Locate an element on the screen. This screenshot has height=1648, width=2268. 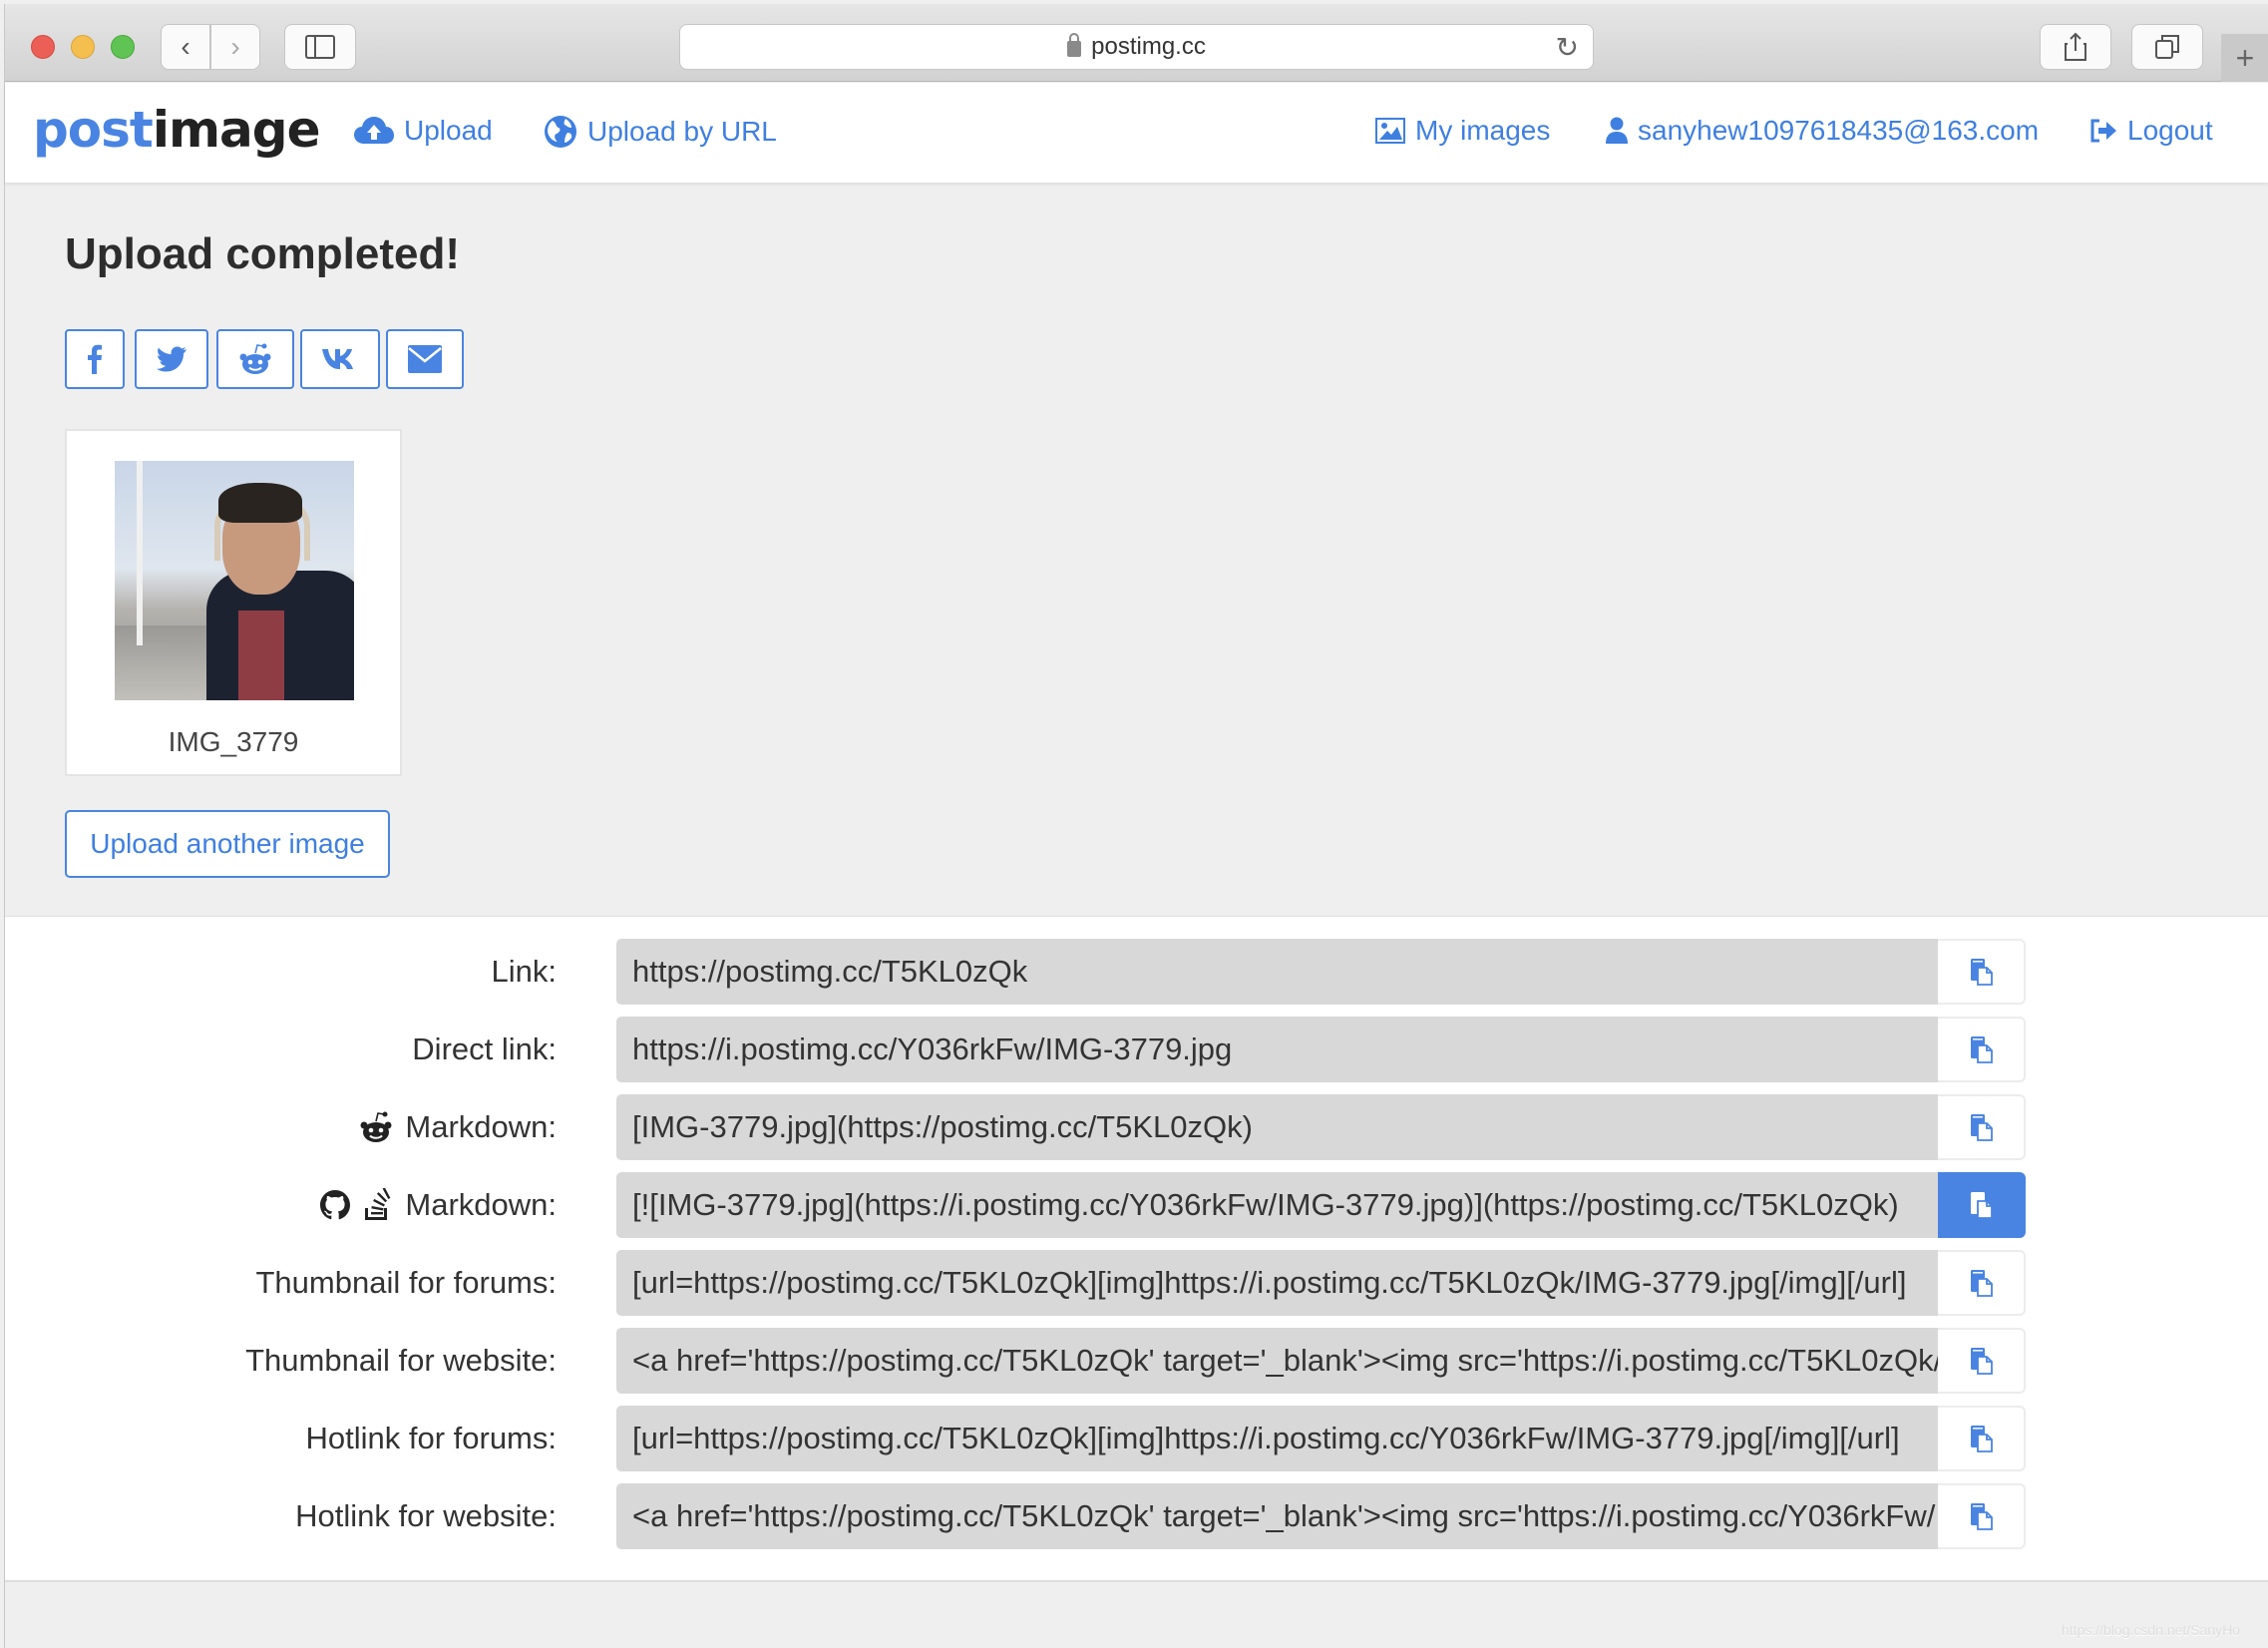
close-window-button is located at coordinates (43, 47).